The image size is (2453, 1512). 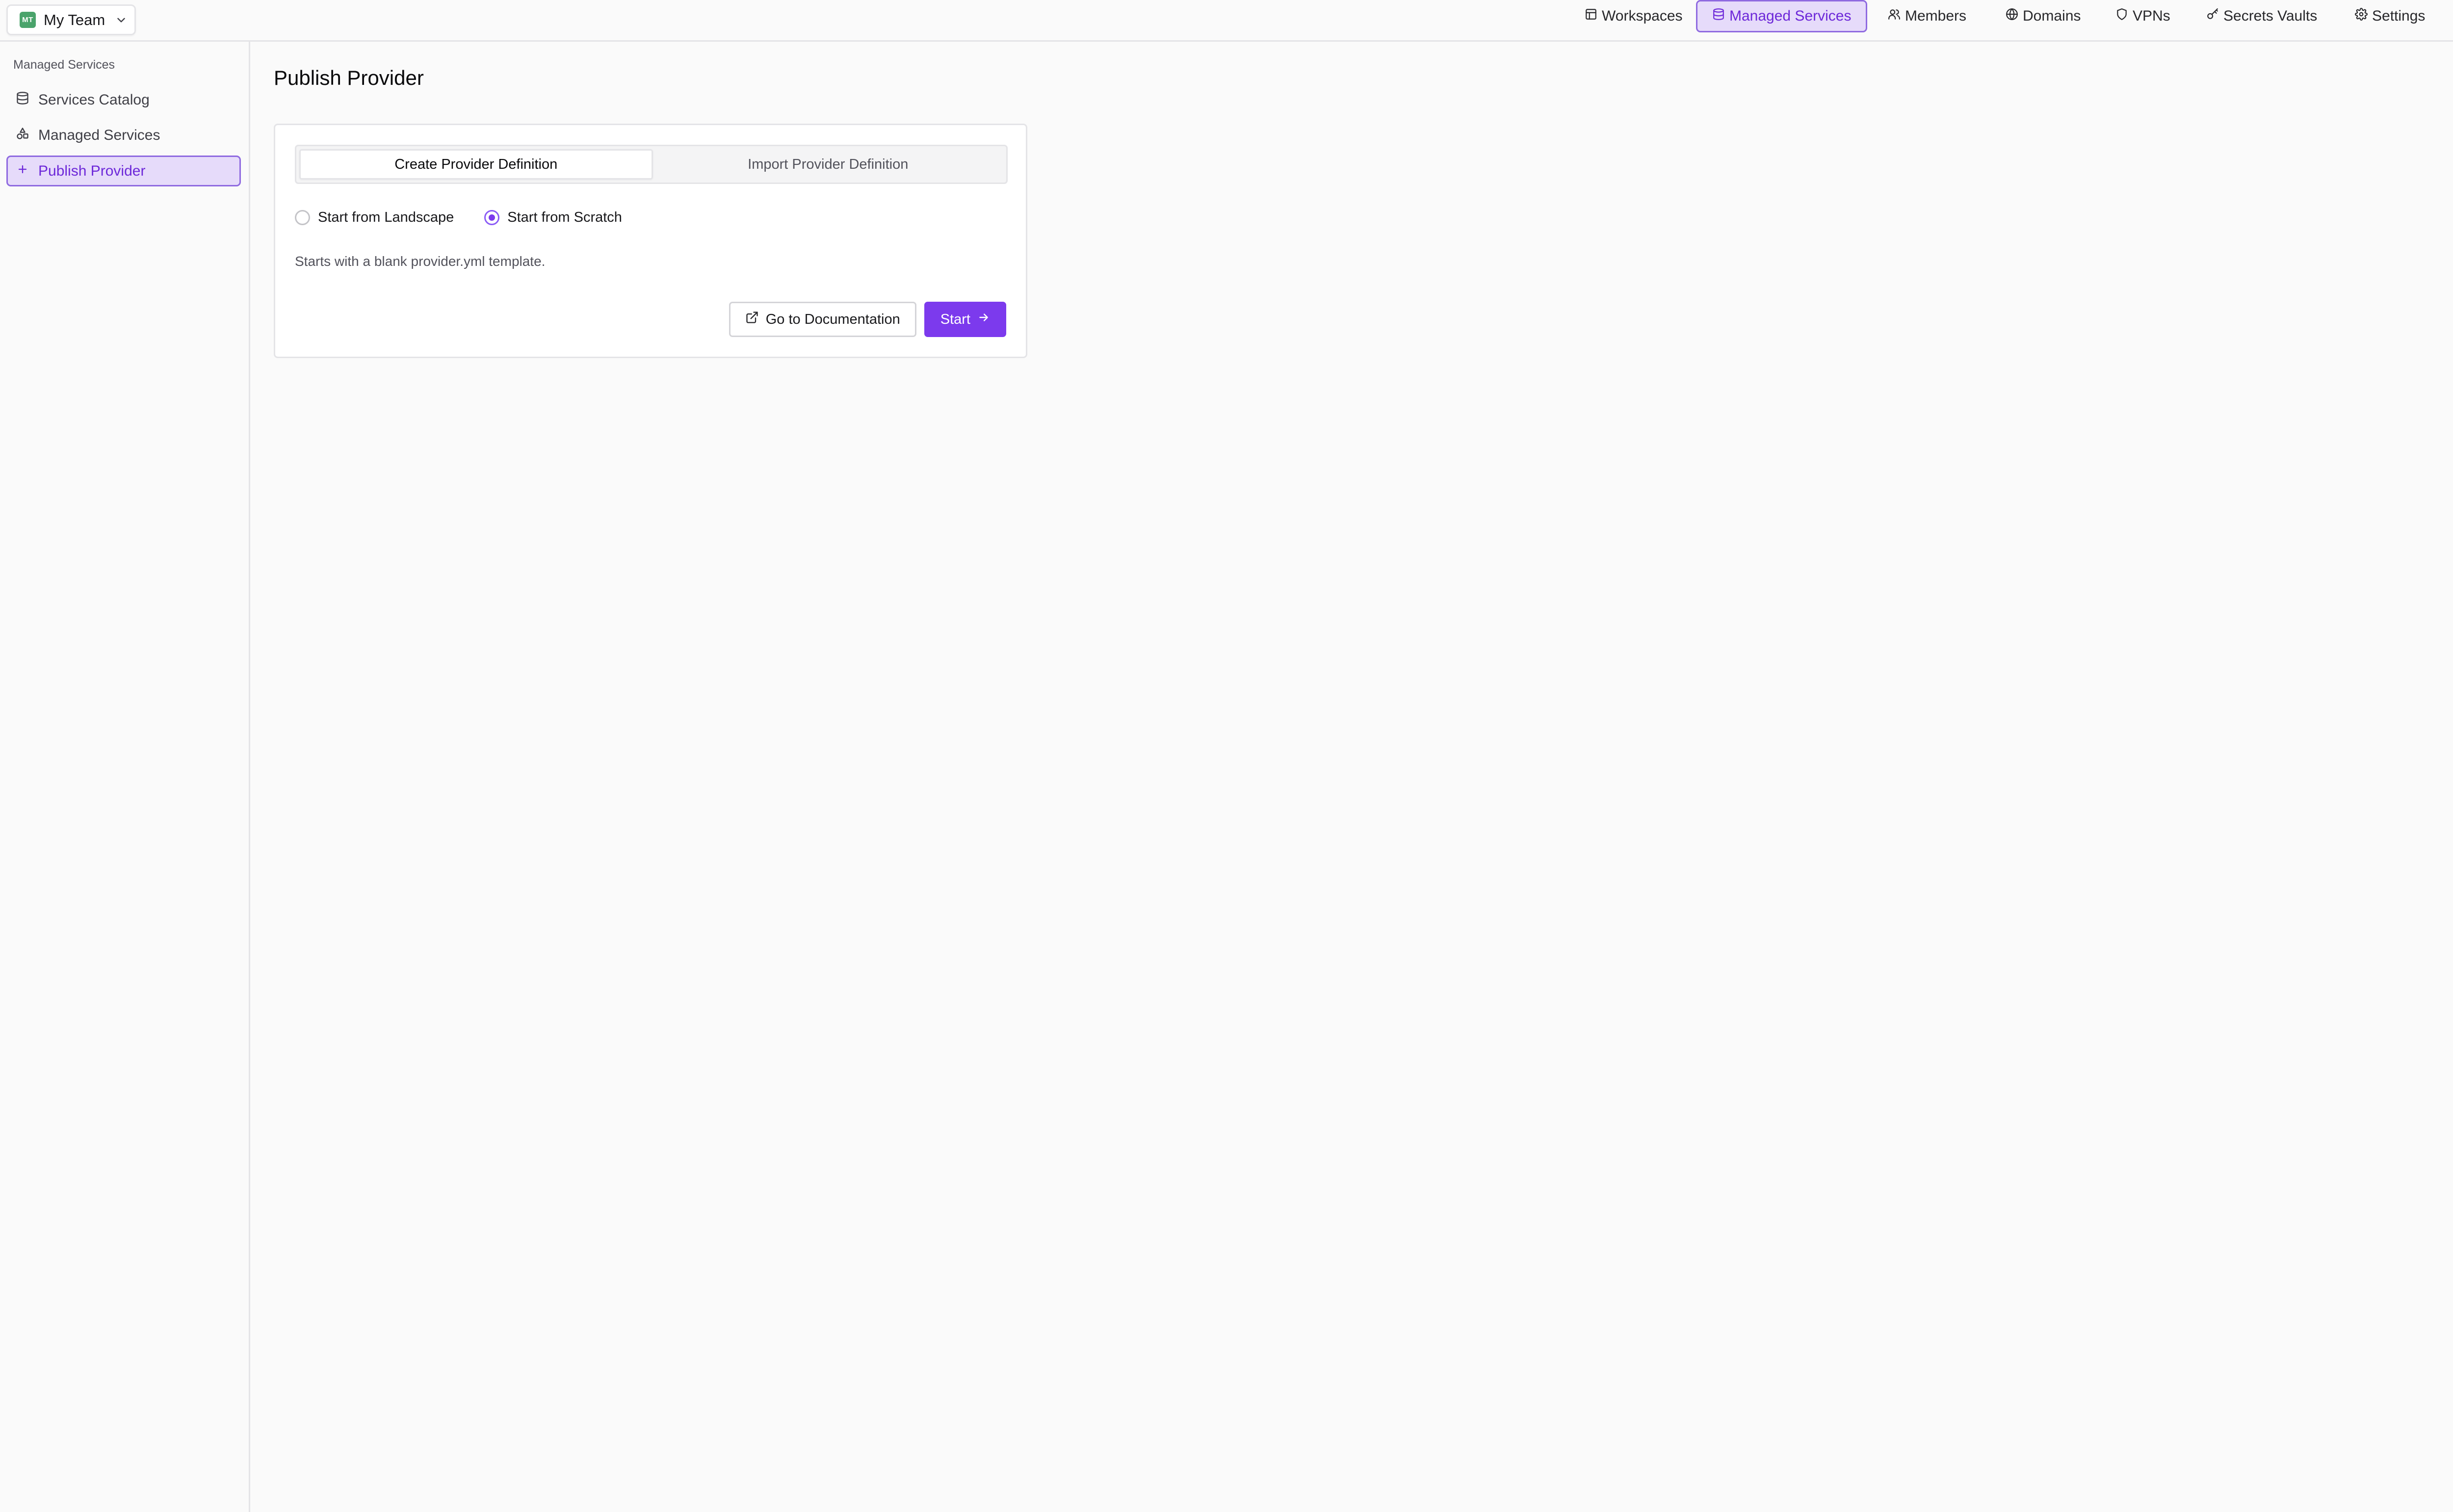 I want to click on plus-icon, so click(x=27, y=171).